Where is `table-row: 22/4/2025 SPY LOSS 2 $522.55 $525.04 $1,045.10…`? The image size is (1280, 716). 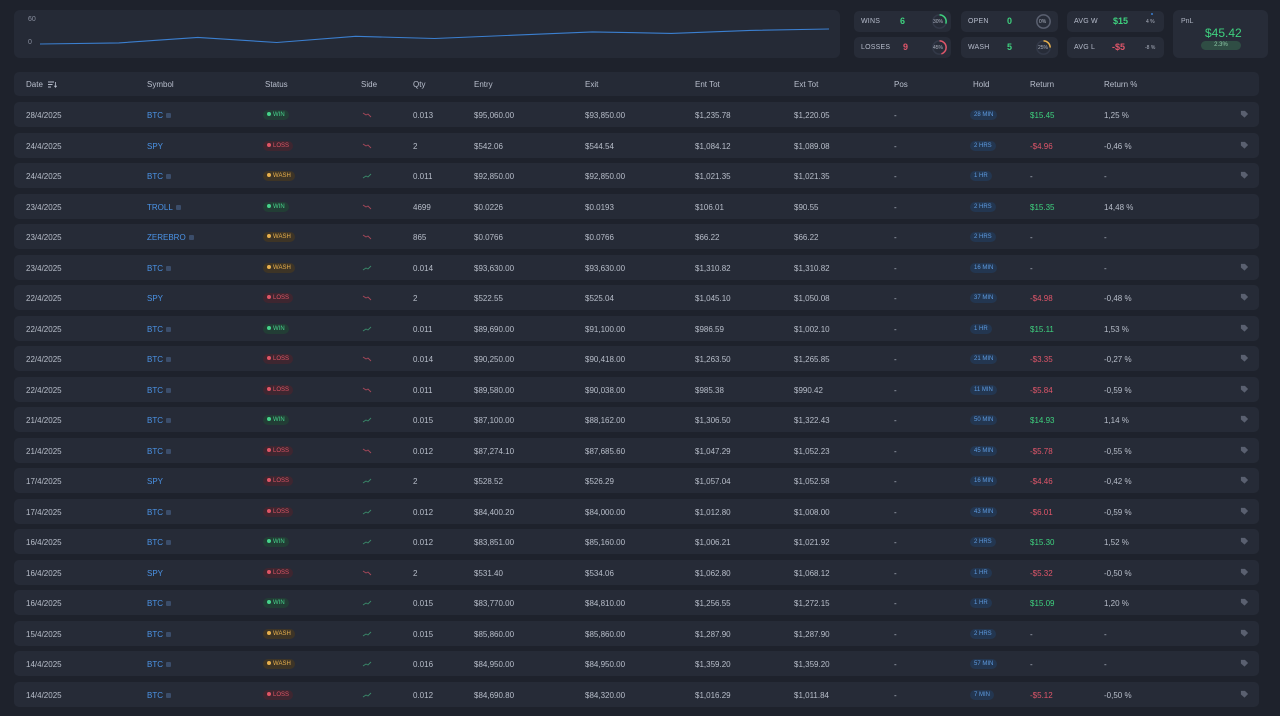 table-row: 22/4/2025 SPY LOSS 2 $522.55 $525.04 $1,045.10… is located at coordinates (636, 297).